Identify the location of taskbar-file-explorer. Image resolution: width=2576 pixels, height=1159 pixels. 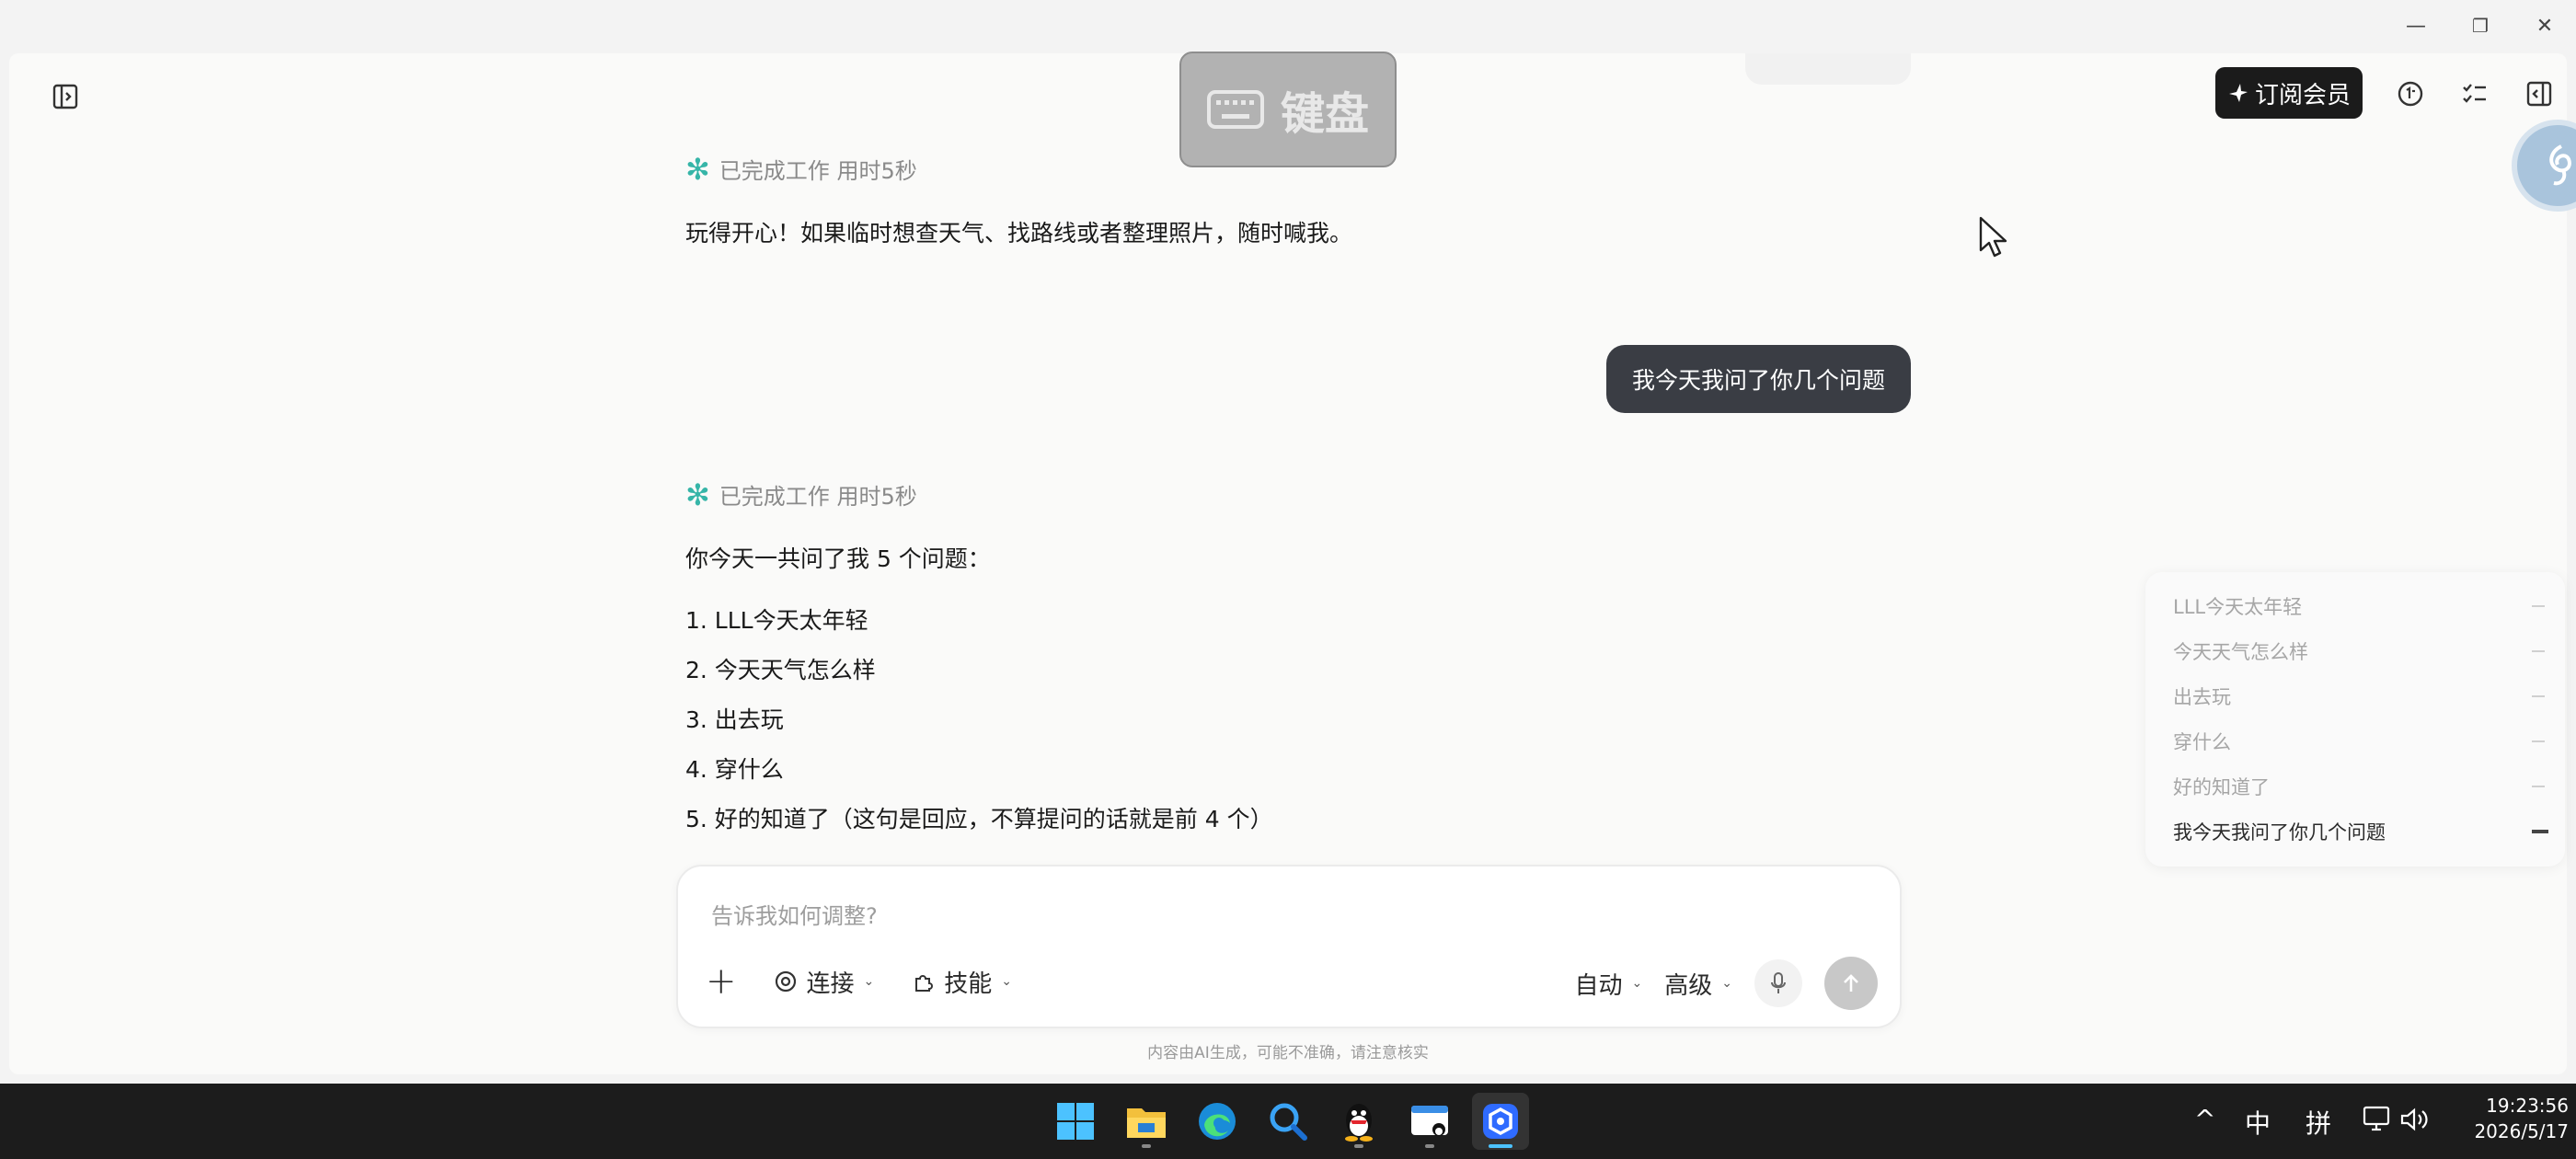
(1146, 1121).